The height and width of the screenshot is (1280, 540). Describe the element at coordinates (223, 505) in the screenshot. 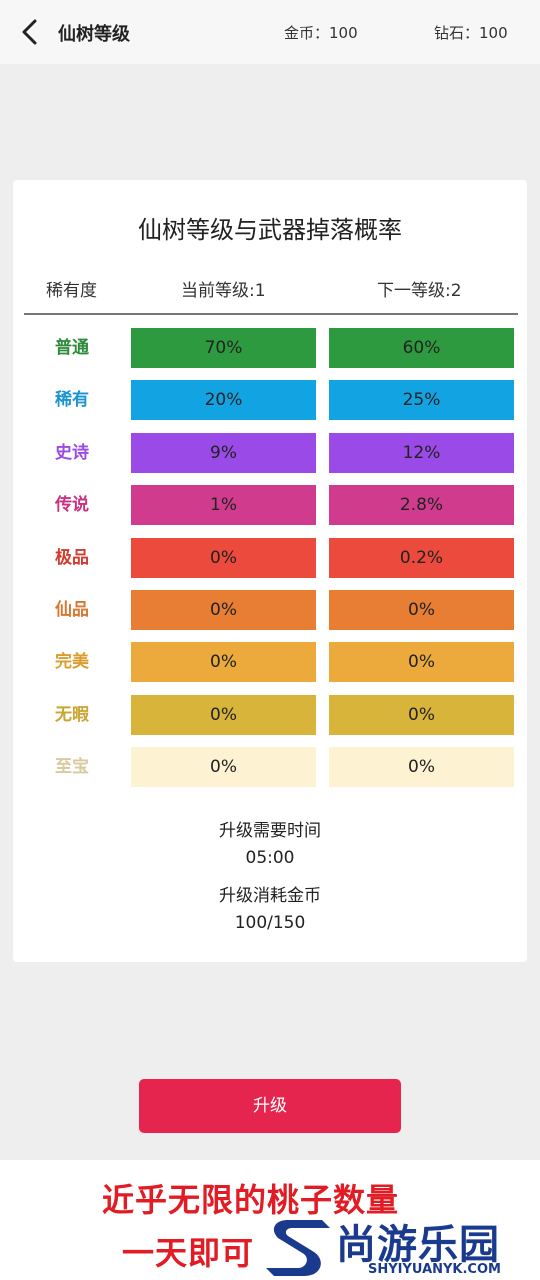

I see `current-rate-cell: 1%` at that location.